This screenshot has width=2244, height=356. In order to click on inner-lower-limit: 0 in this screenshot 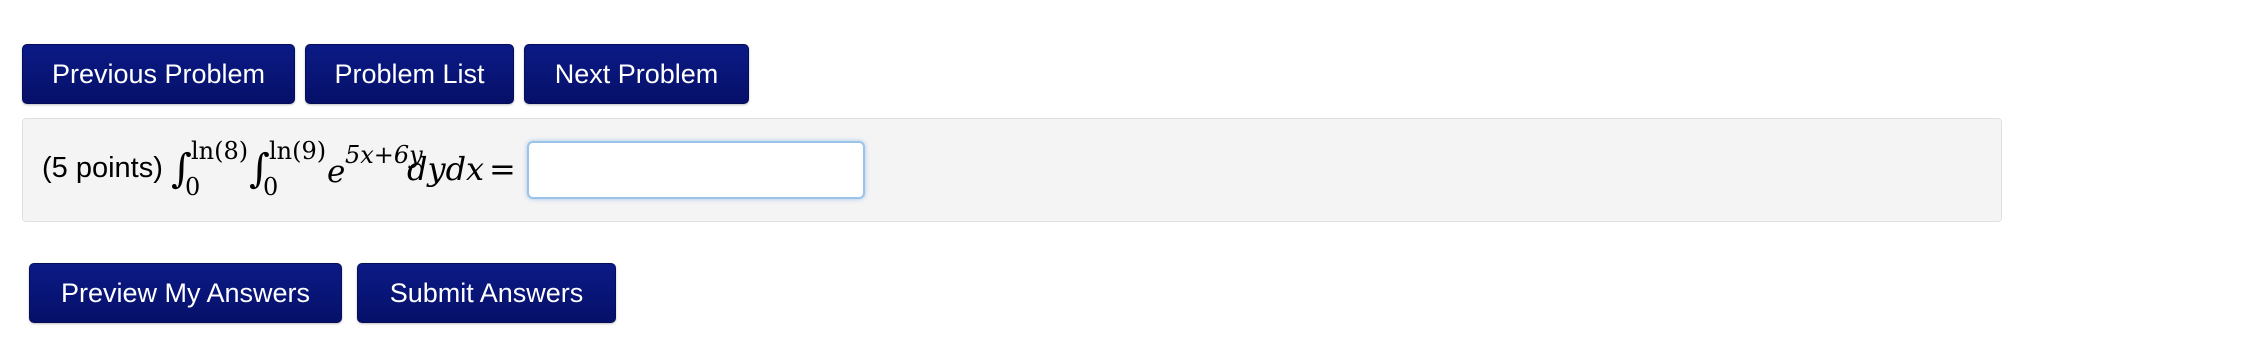, I will do `click(271, 187)`.